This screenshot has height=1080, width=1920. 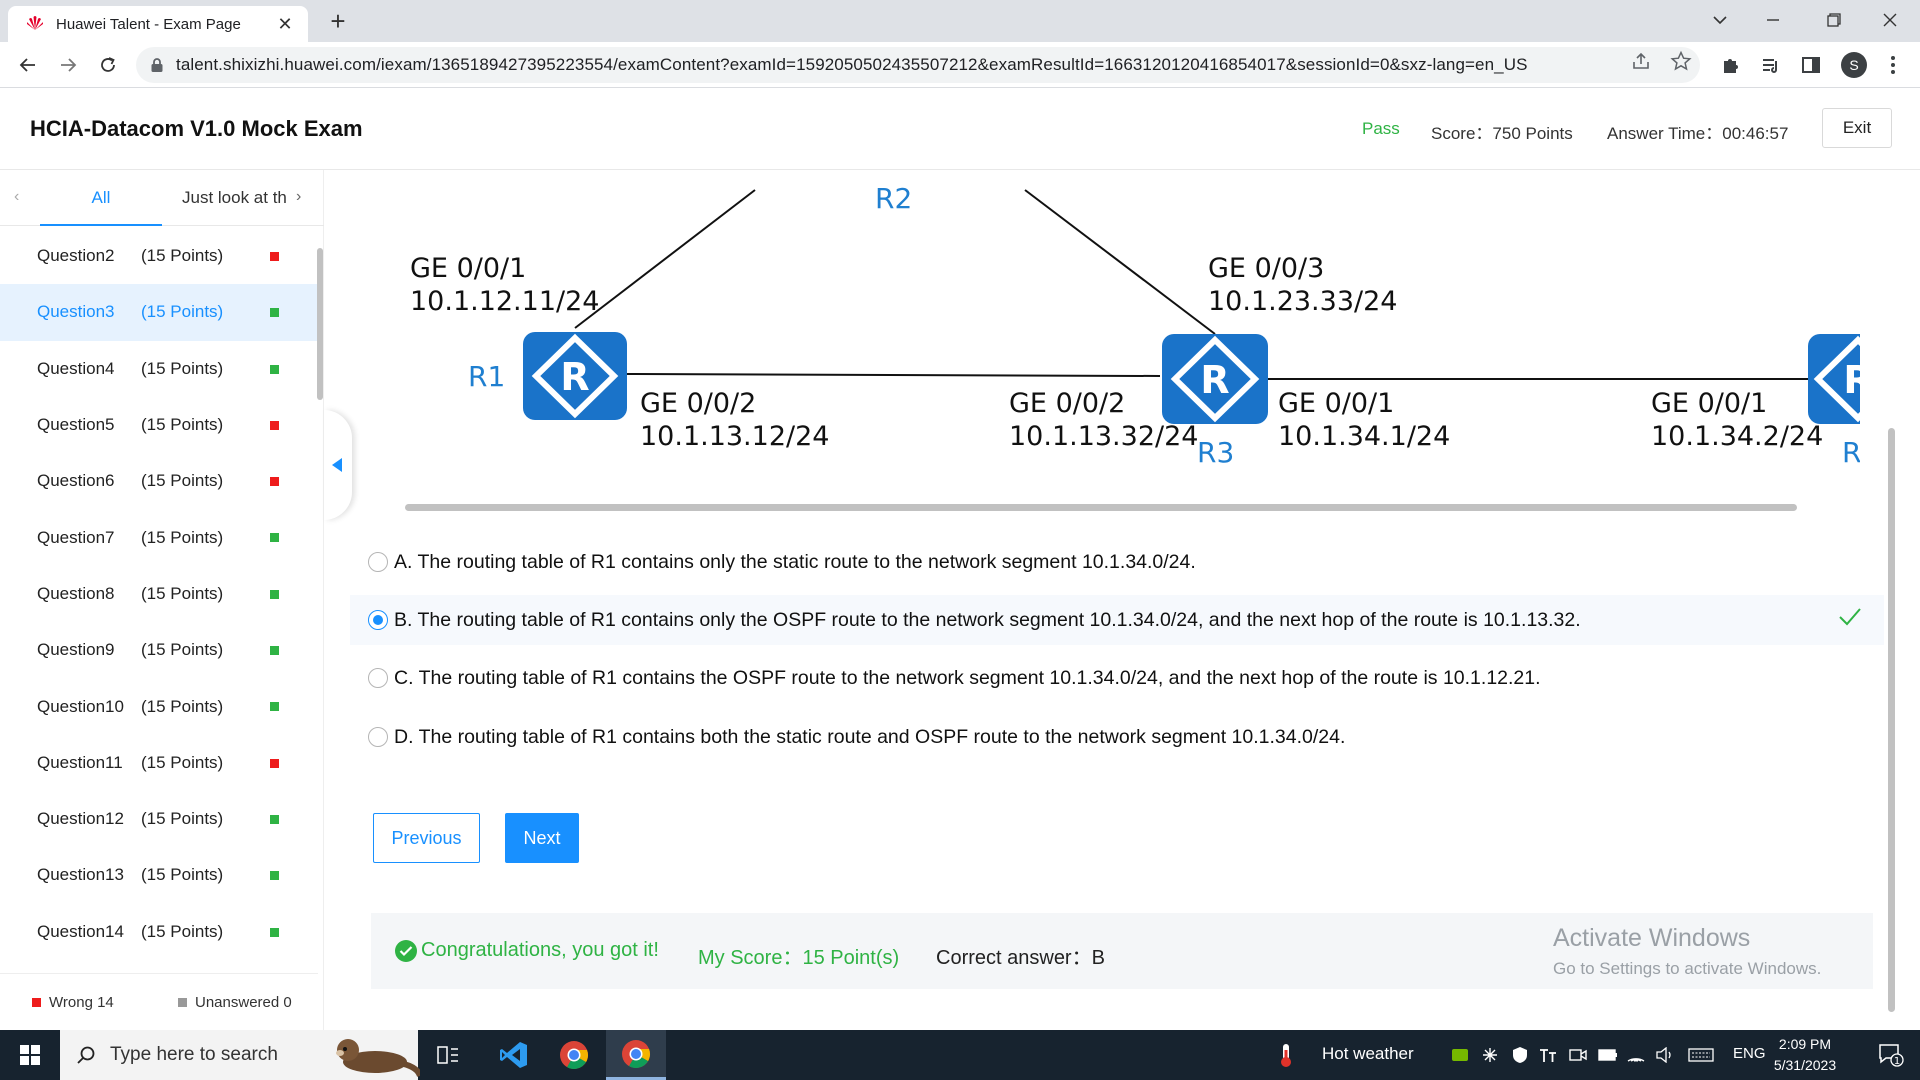 What do you see at coordinates (338, 22) in the screenshot?
I see `new-tab-button: +` at bounding box center [338, 22].